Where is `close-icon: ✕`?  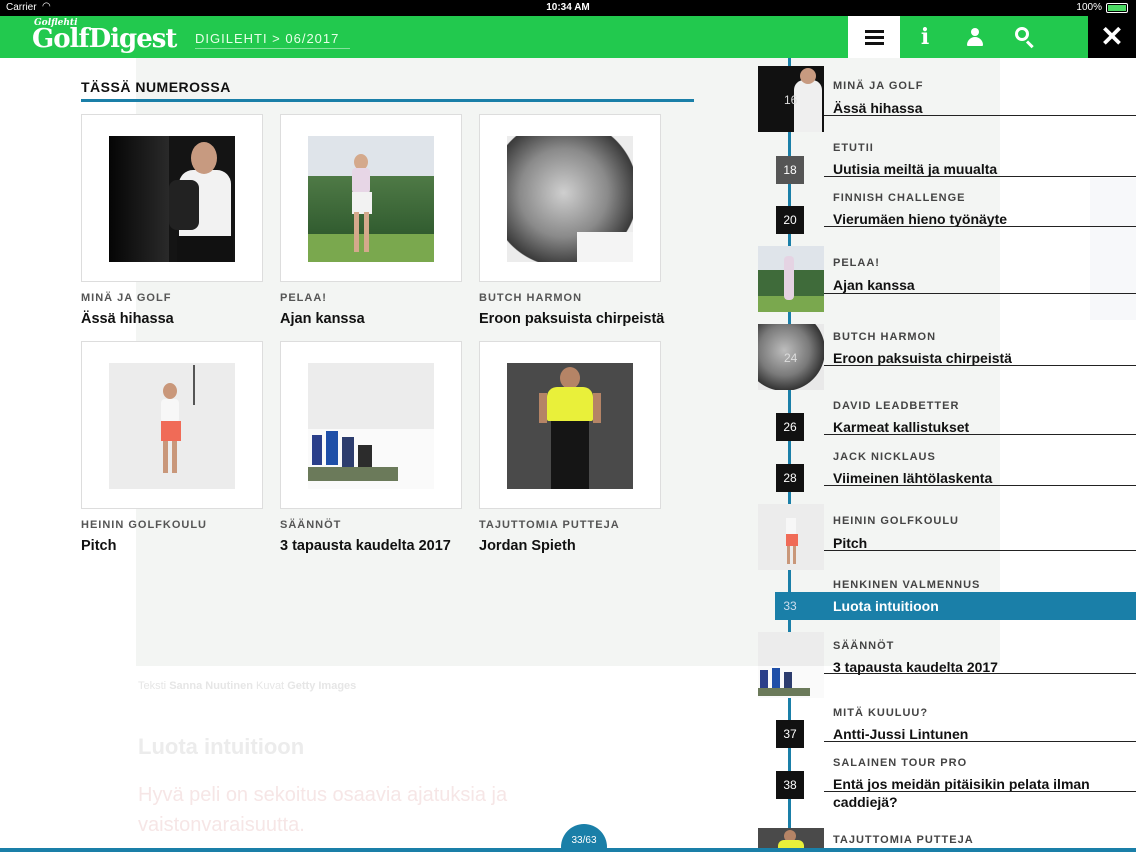
close-icon: ✕ is located at coordinates (1112, 36).